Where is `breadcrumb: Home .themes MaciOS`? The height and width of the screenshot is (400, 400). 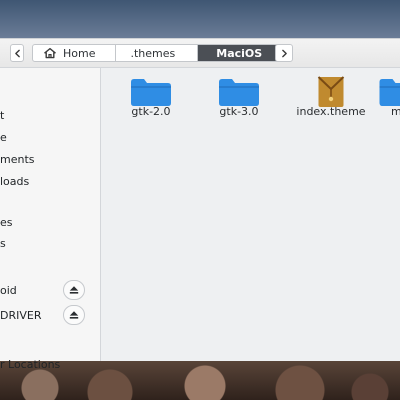 breadcrumb: Home .themes MaciOS is located at coordinates (157, 53).